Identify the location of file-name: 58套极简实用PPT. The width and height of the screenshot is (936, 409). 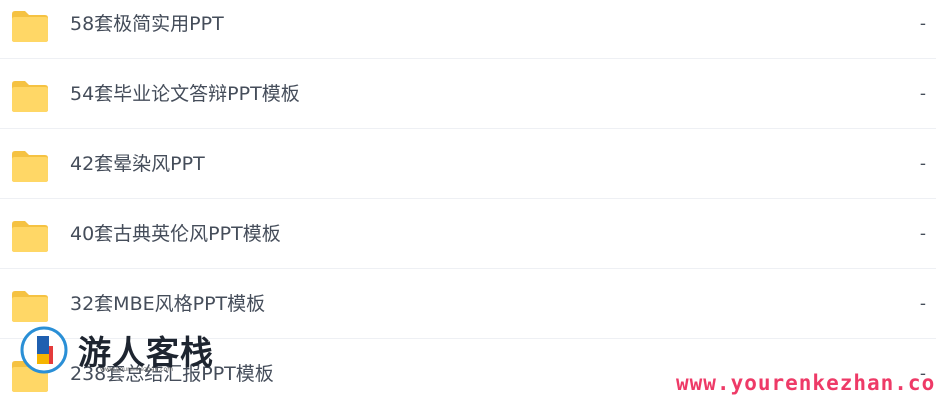
(147, 24).